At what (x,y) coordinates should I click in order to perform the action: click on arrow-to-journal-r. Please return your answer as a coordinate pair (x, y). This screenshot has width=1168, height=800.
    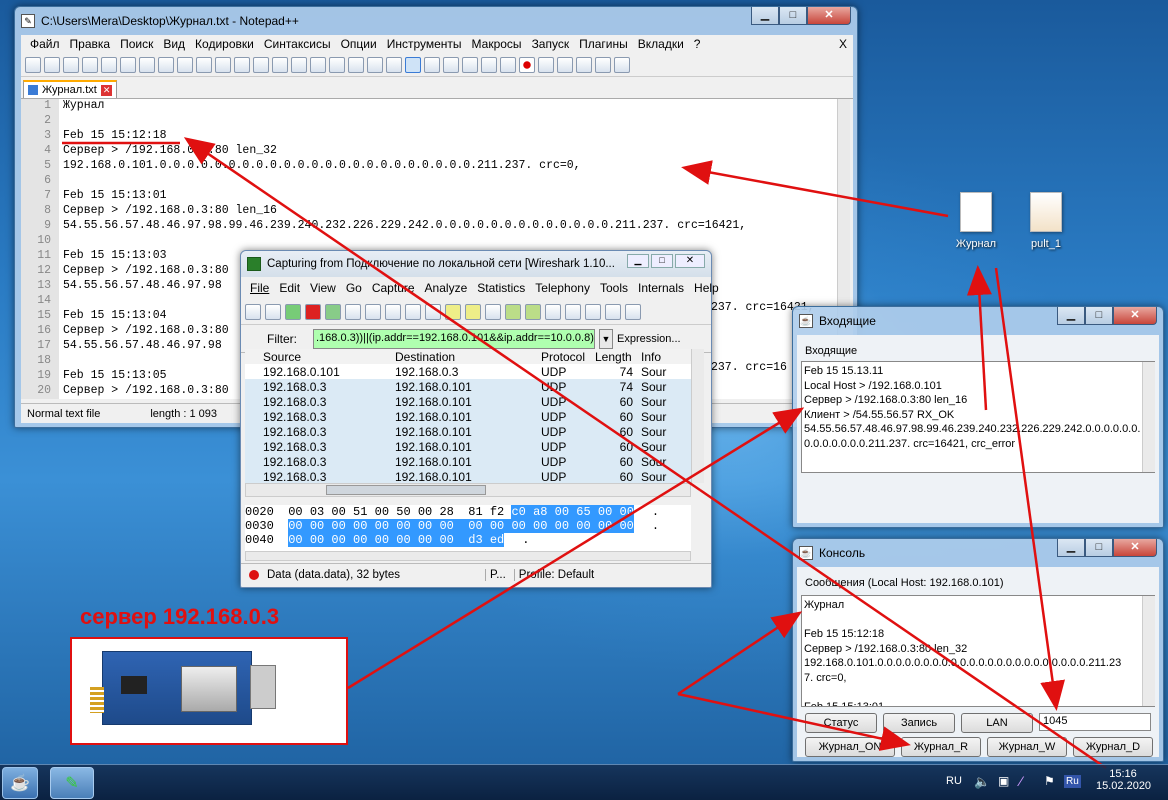
    Looking at the image, I should click on (794, 721).